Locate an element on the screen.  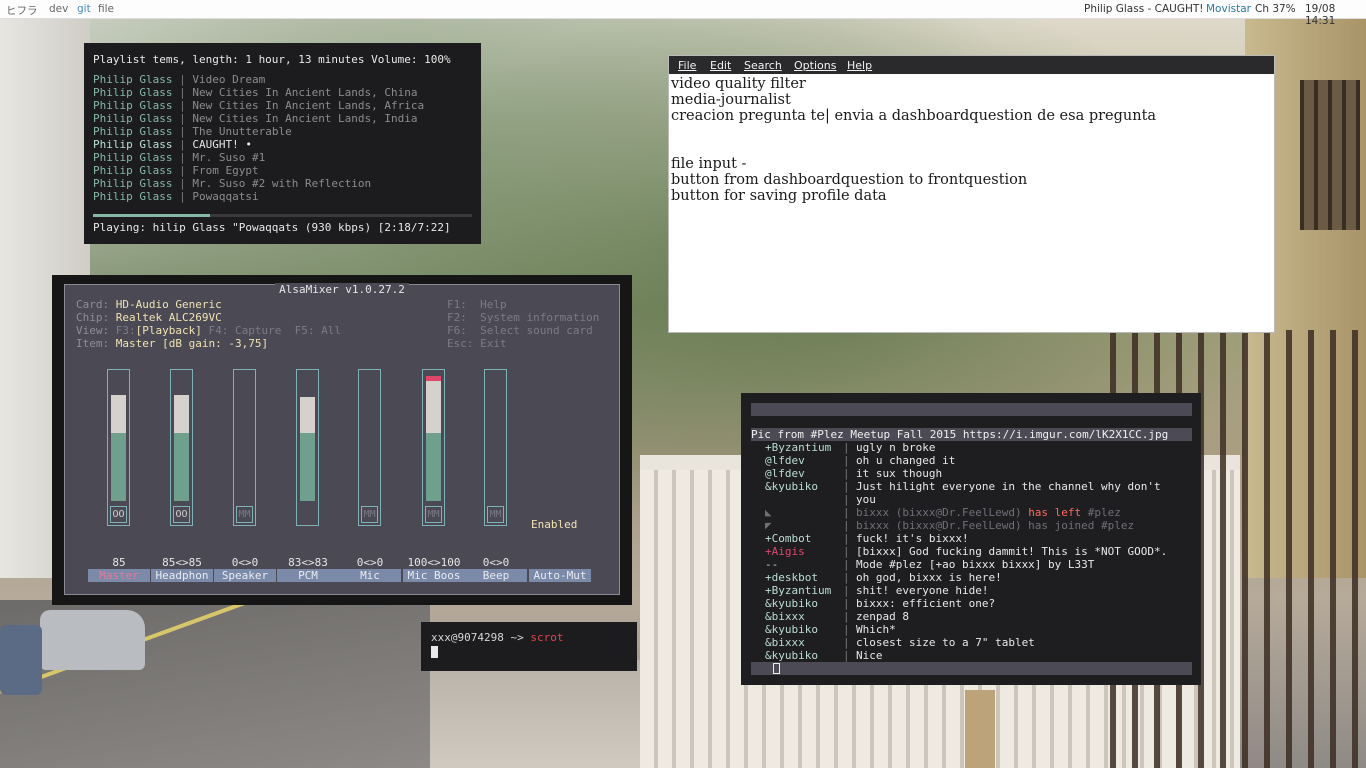
chip-label: Chip: is located at coordinates (93, 317).